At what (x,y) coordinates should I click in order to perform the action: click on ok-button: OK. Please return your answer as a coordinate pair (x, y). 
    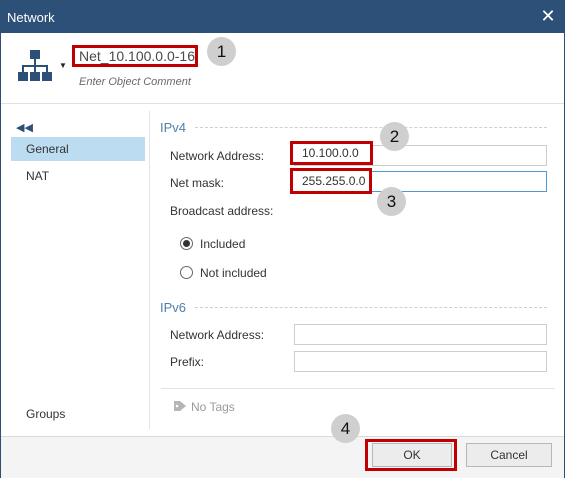
    Looking at the image, I should click on (412, 455).